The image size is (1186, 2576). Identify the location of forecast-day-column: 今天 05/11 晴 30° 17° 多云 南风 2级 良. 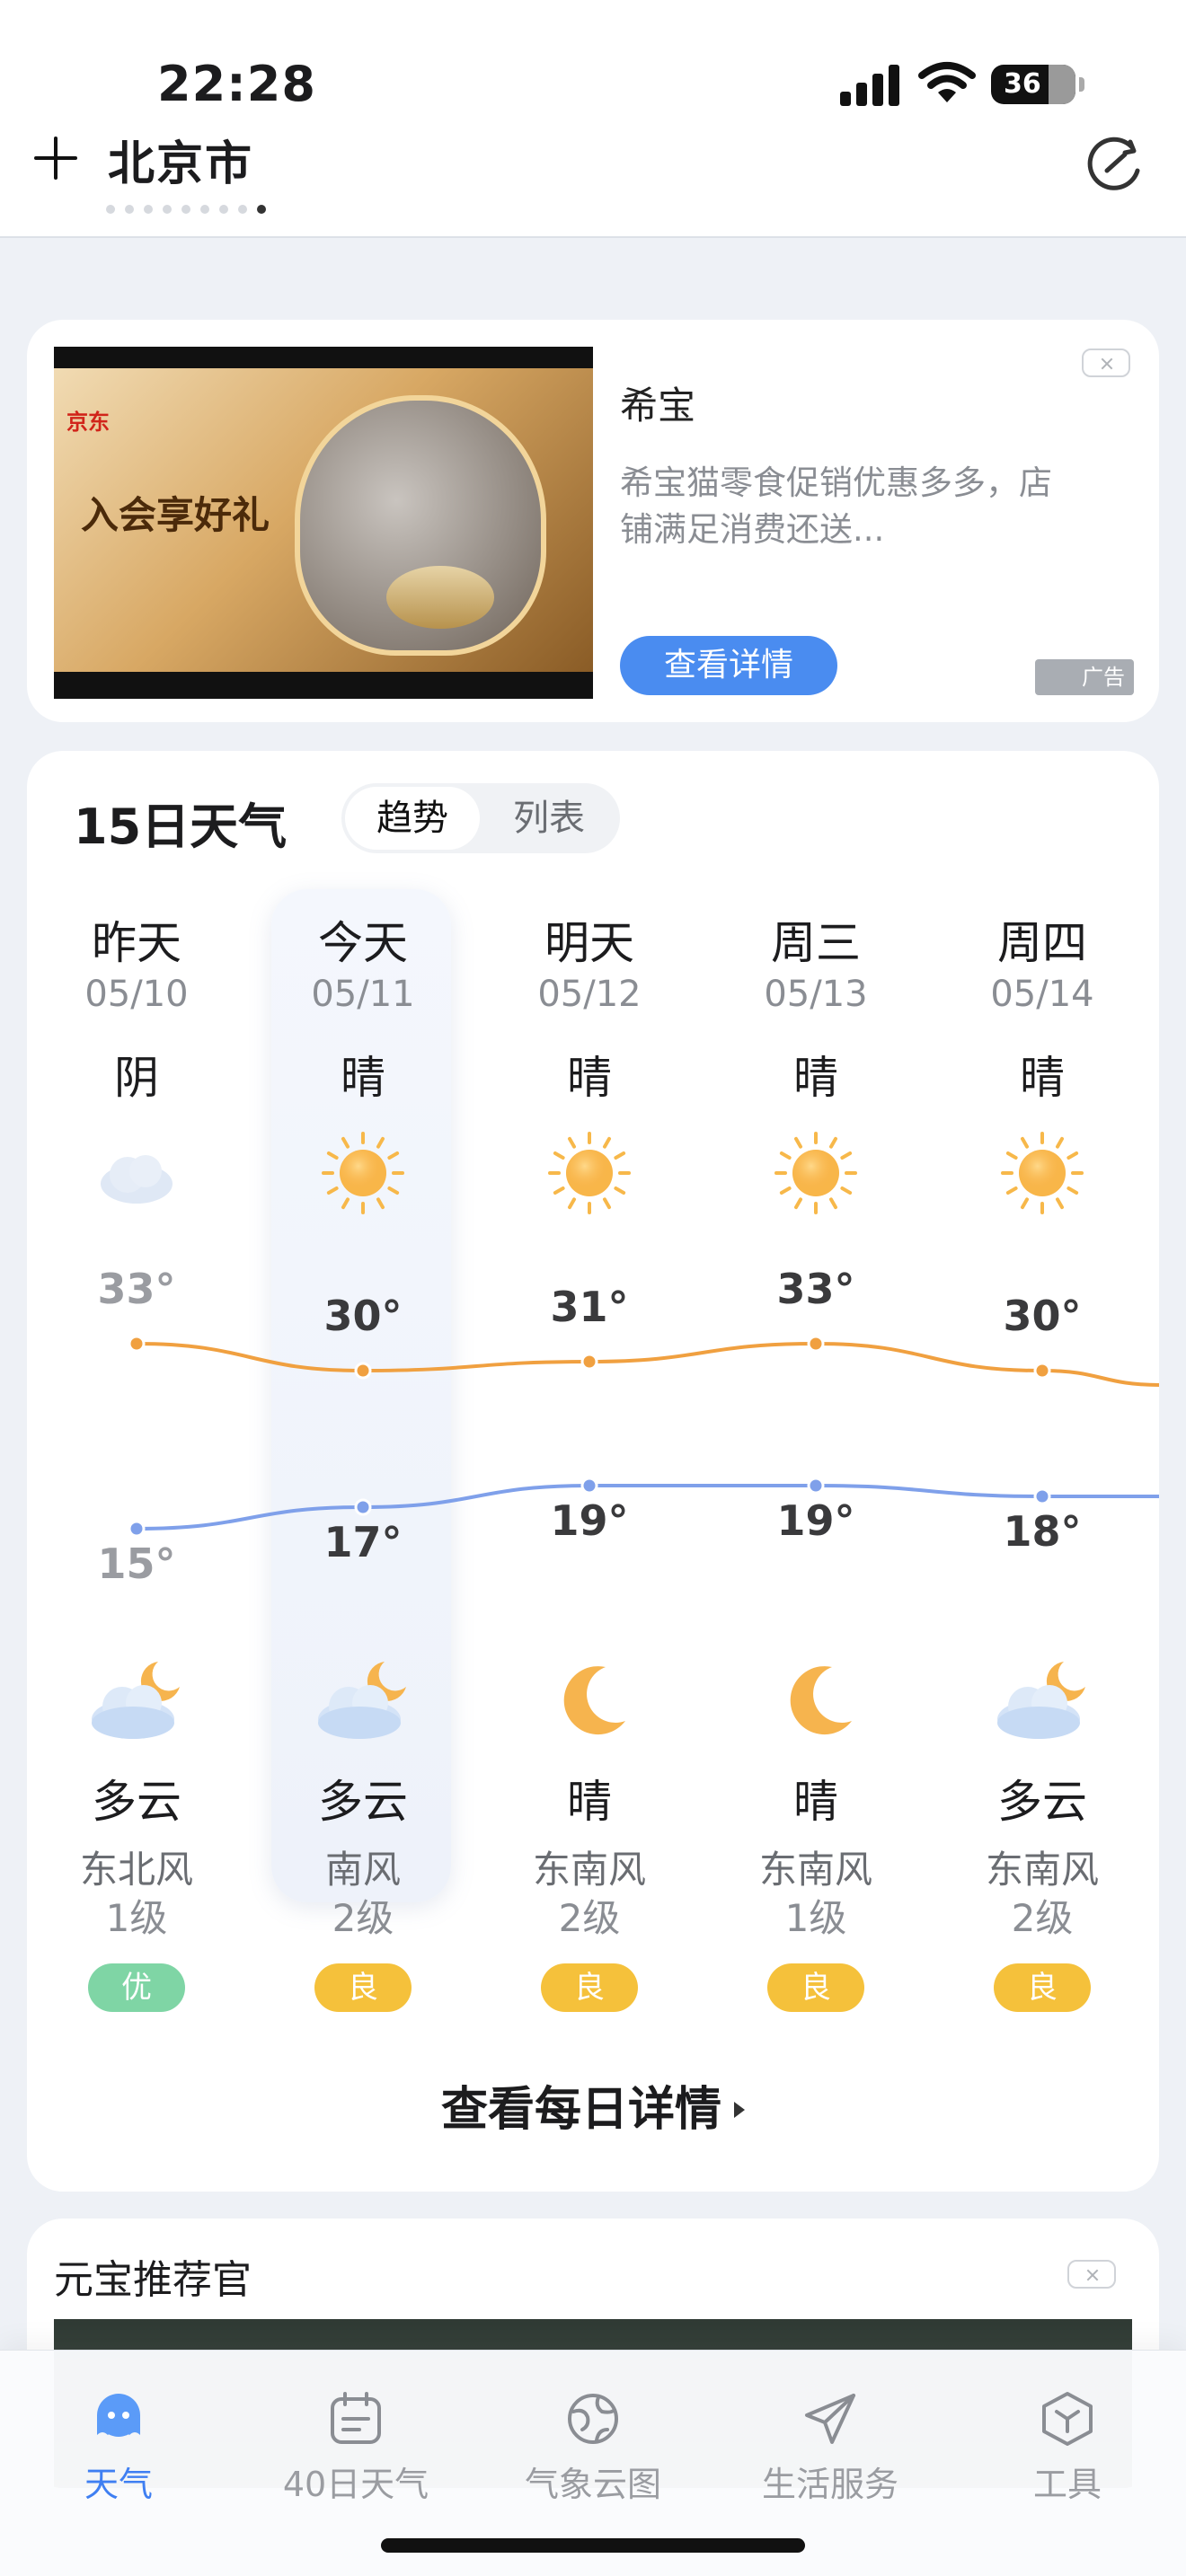
(363, 1381).